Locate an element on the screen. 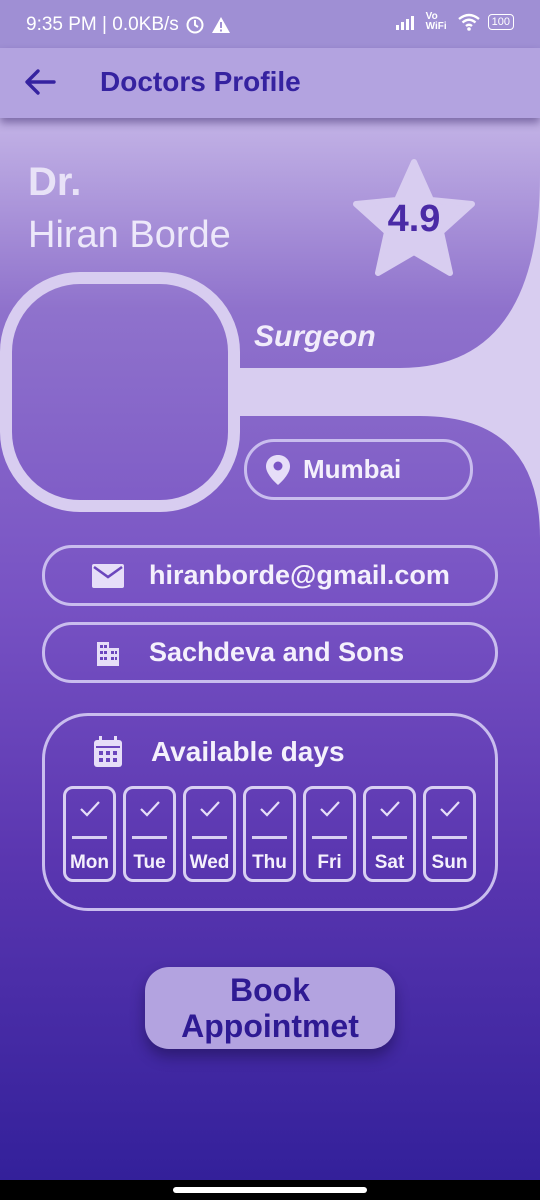 This screenshot has height=1200, width=540. availability-header: Available days is located at coordinates (218, 752).